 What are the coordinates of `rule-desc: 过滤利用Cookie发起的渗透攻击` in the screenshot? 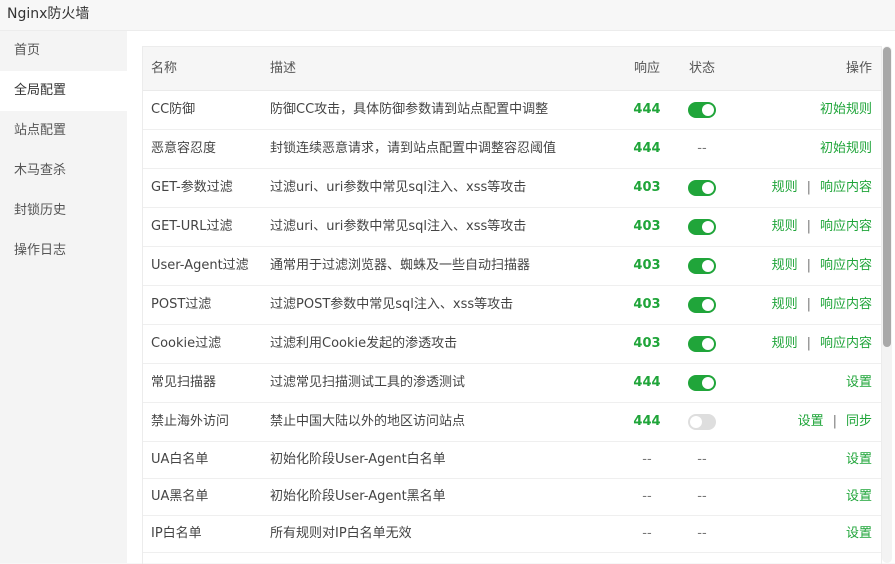 It's located at (364, 343).